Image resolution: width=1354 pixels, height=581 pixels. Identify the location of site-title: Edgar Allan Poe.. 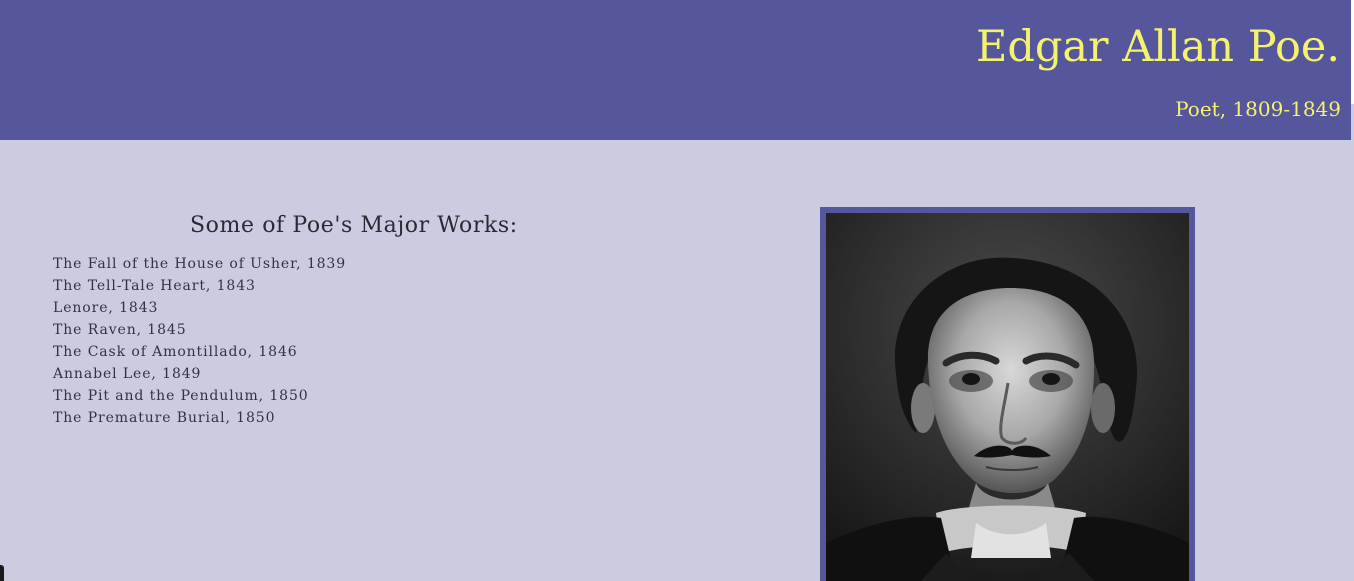
(1157, 47).